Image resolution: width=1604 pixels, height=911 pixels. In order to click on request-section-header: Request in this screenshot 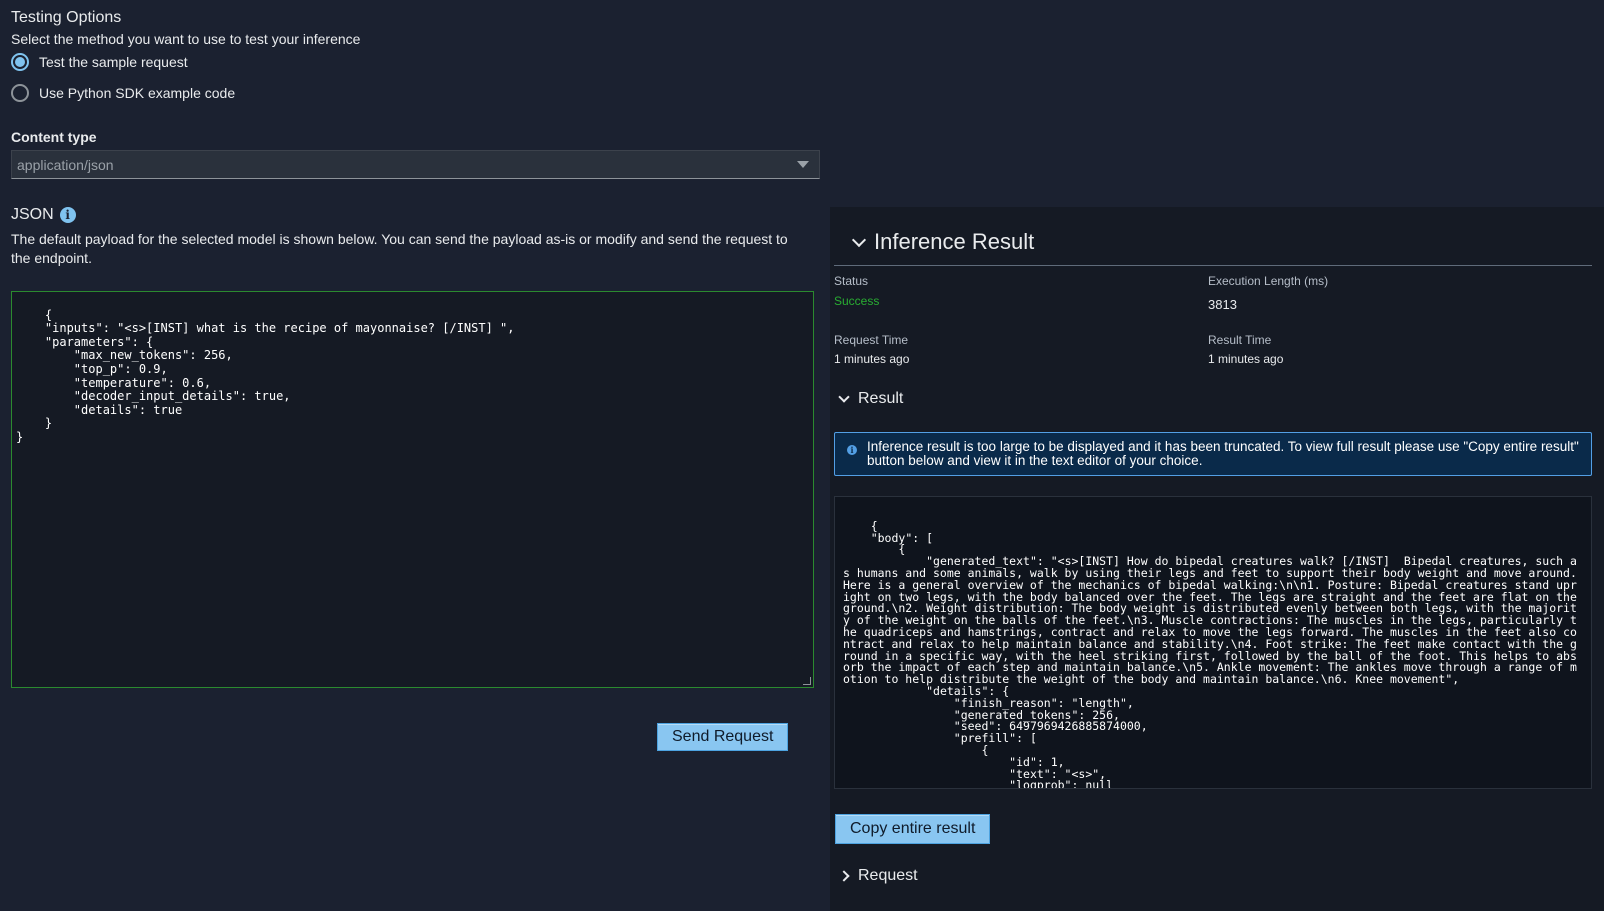, I will do `click(878, 876)`.